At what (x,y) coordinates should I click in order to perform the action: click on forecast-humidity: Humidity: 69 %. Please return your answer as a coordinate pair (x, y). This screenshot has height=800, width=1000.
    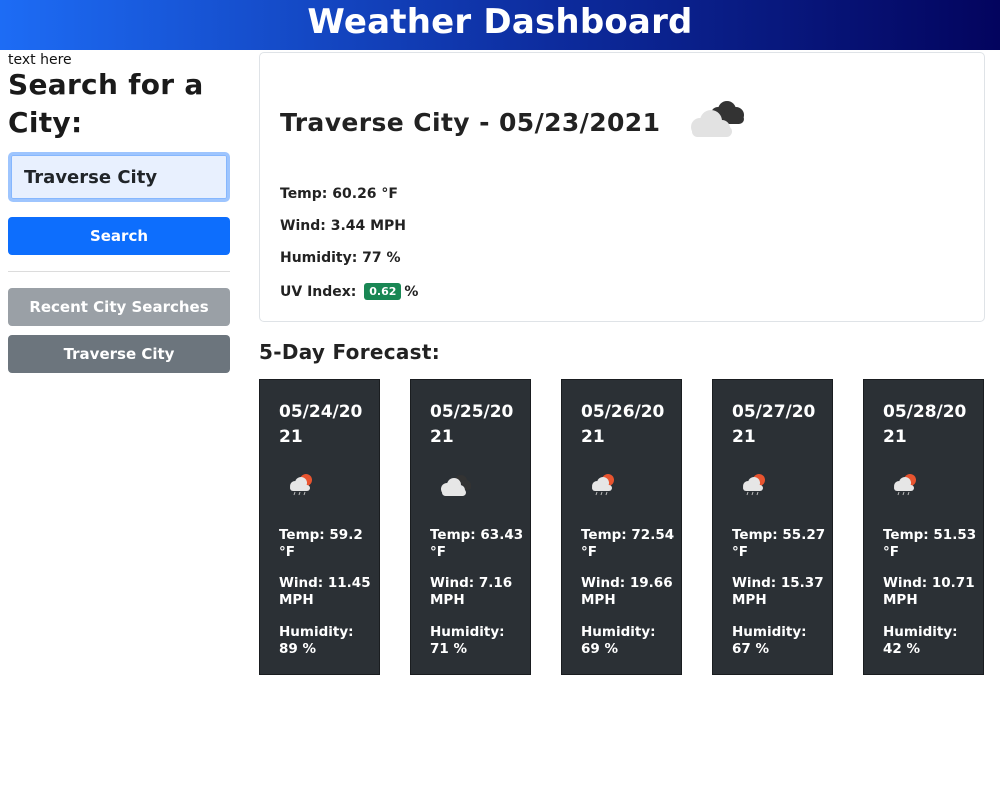
    Looking at the image, I should click on (618, 640).